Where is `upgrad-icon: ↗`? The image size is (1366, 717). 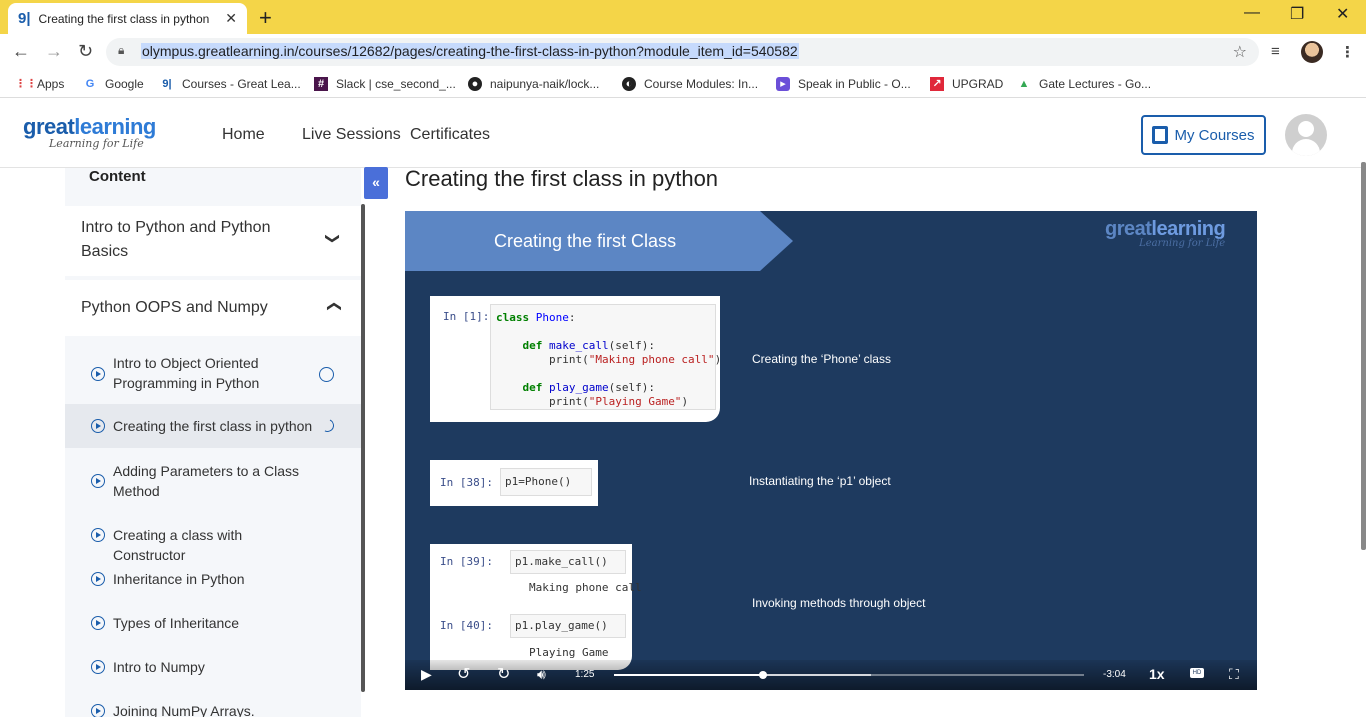
upgrad-icon: ↗ is located at coordinates (937, 84).